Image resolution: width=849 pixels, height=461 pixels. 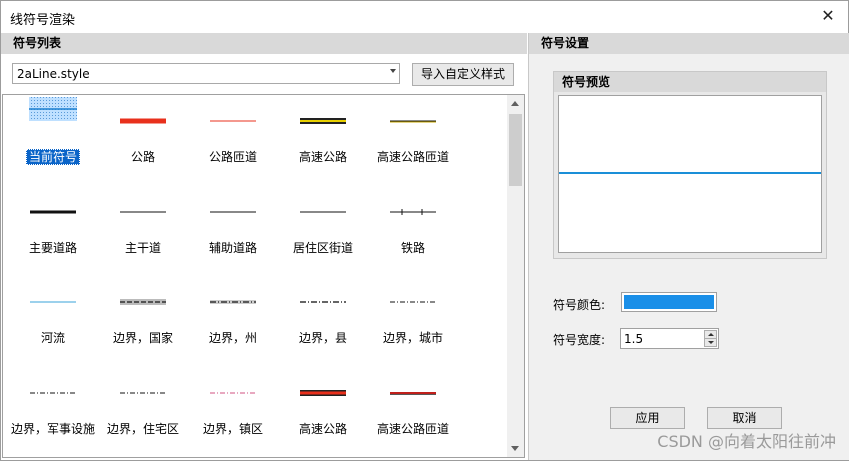 What do you see at coordinates (393, 71) in the screenshot?
I see `chevron-down-icon` at bounding box center [393, 71].